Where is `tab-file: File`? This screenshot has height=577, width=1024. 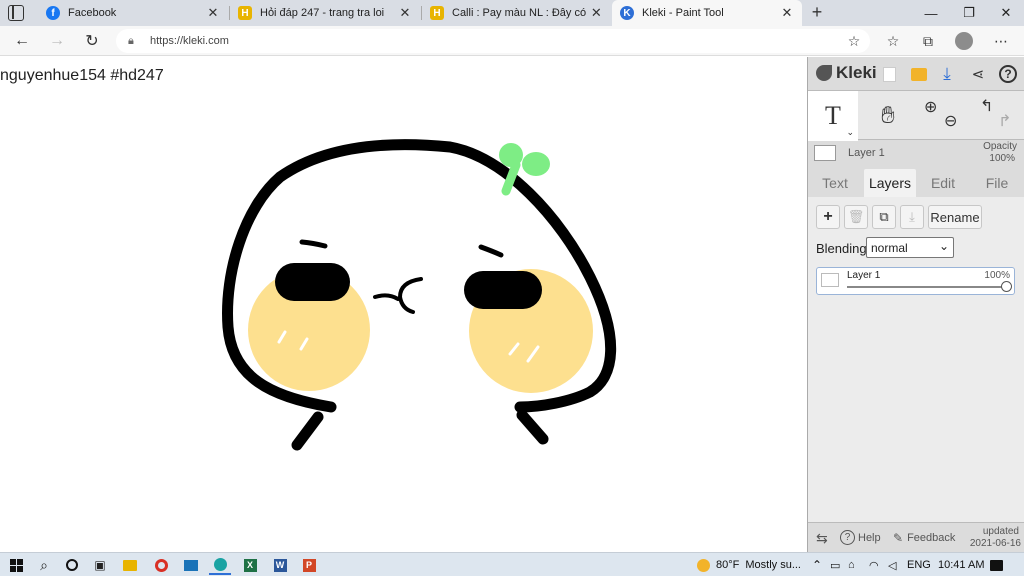 tab-file: File is located at coordinates (997, 183).